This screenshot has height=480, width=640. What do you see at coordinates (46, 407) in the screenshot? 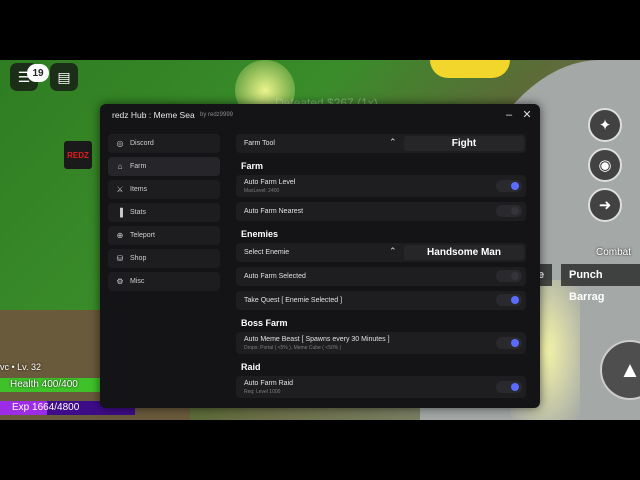
I see `exp-text: Exp 1664/4800` at bounding box center [46, 407].